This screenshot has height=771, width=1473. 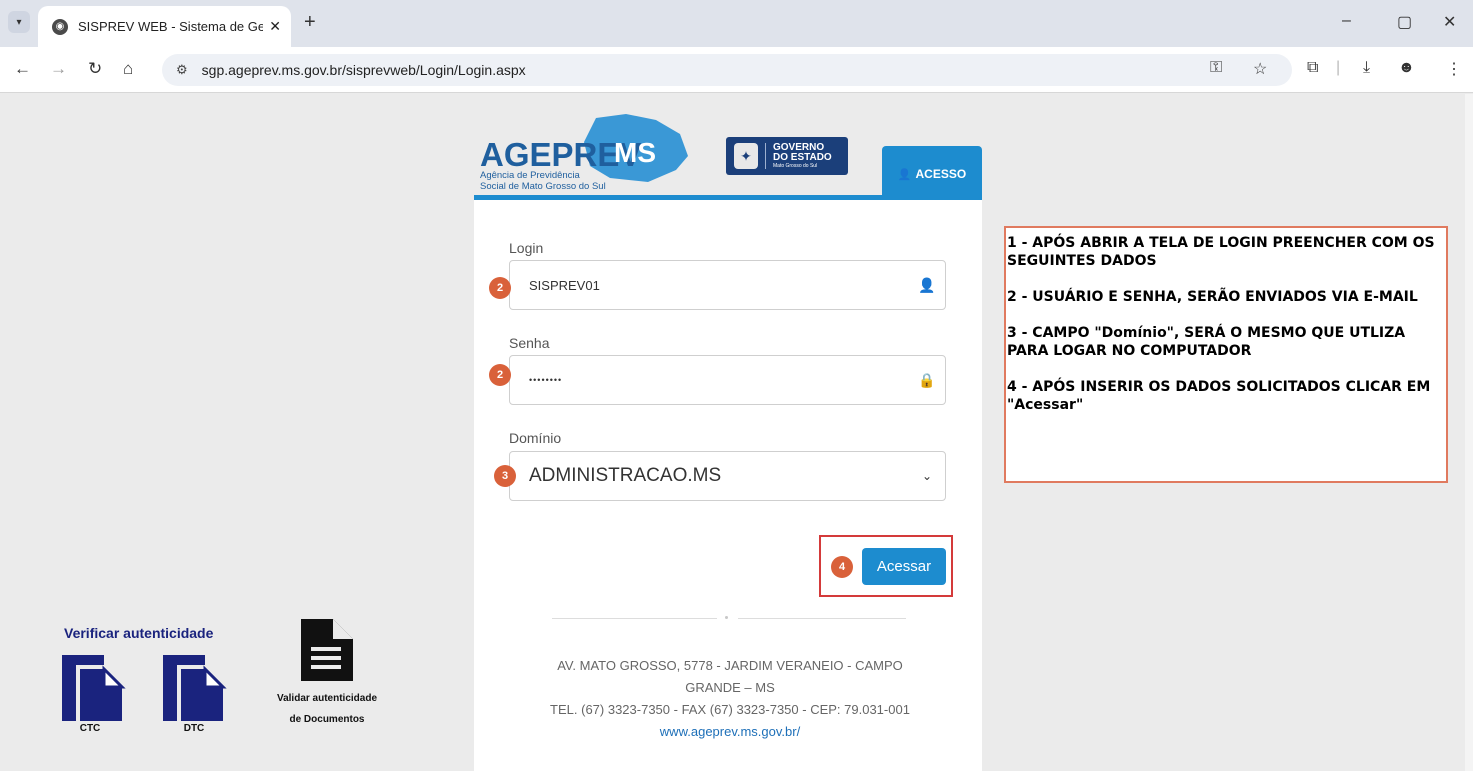 What do you see at coordinates (1366, 68) in the screenshot?
I see `download-icon: ⤓` at bounding box center [1366, 68].